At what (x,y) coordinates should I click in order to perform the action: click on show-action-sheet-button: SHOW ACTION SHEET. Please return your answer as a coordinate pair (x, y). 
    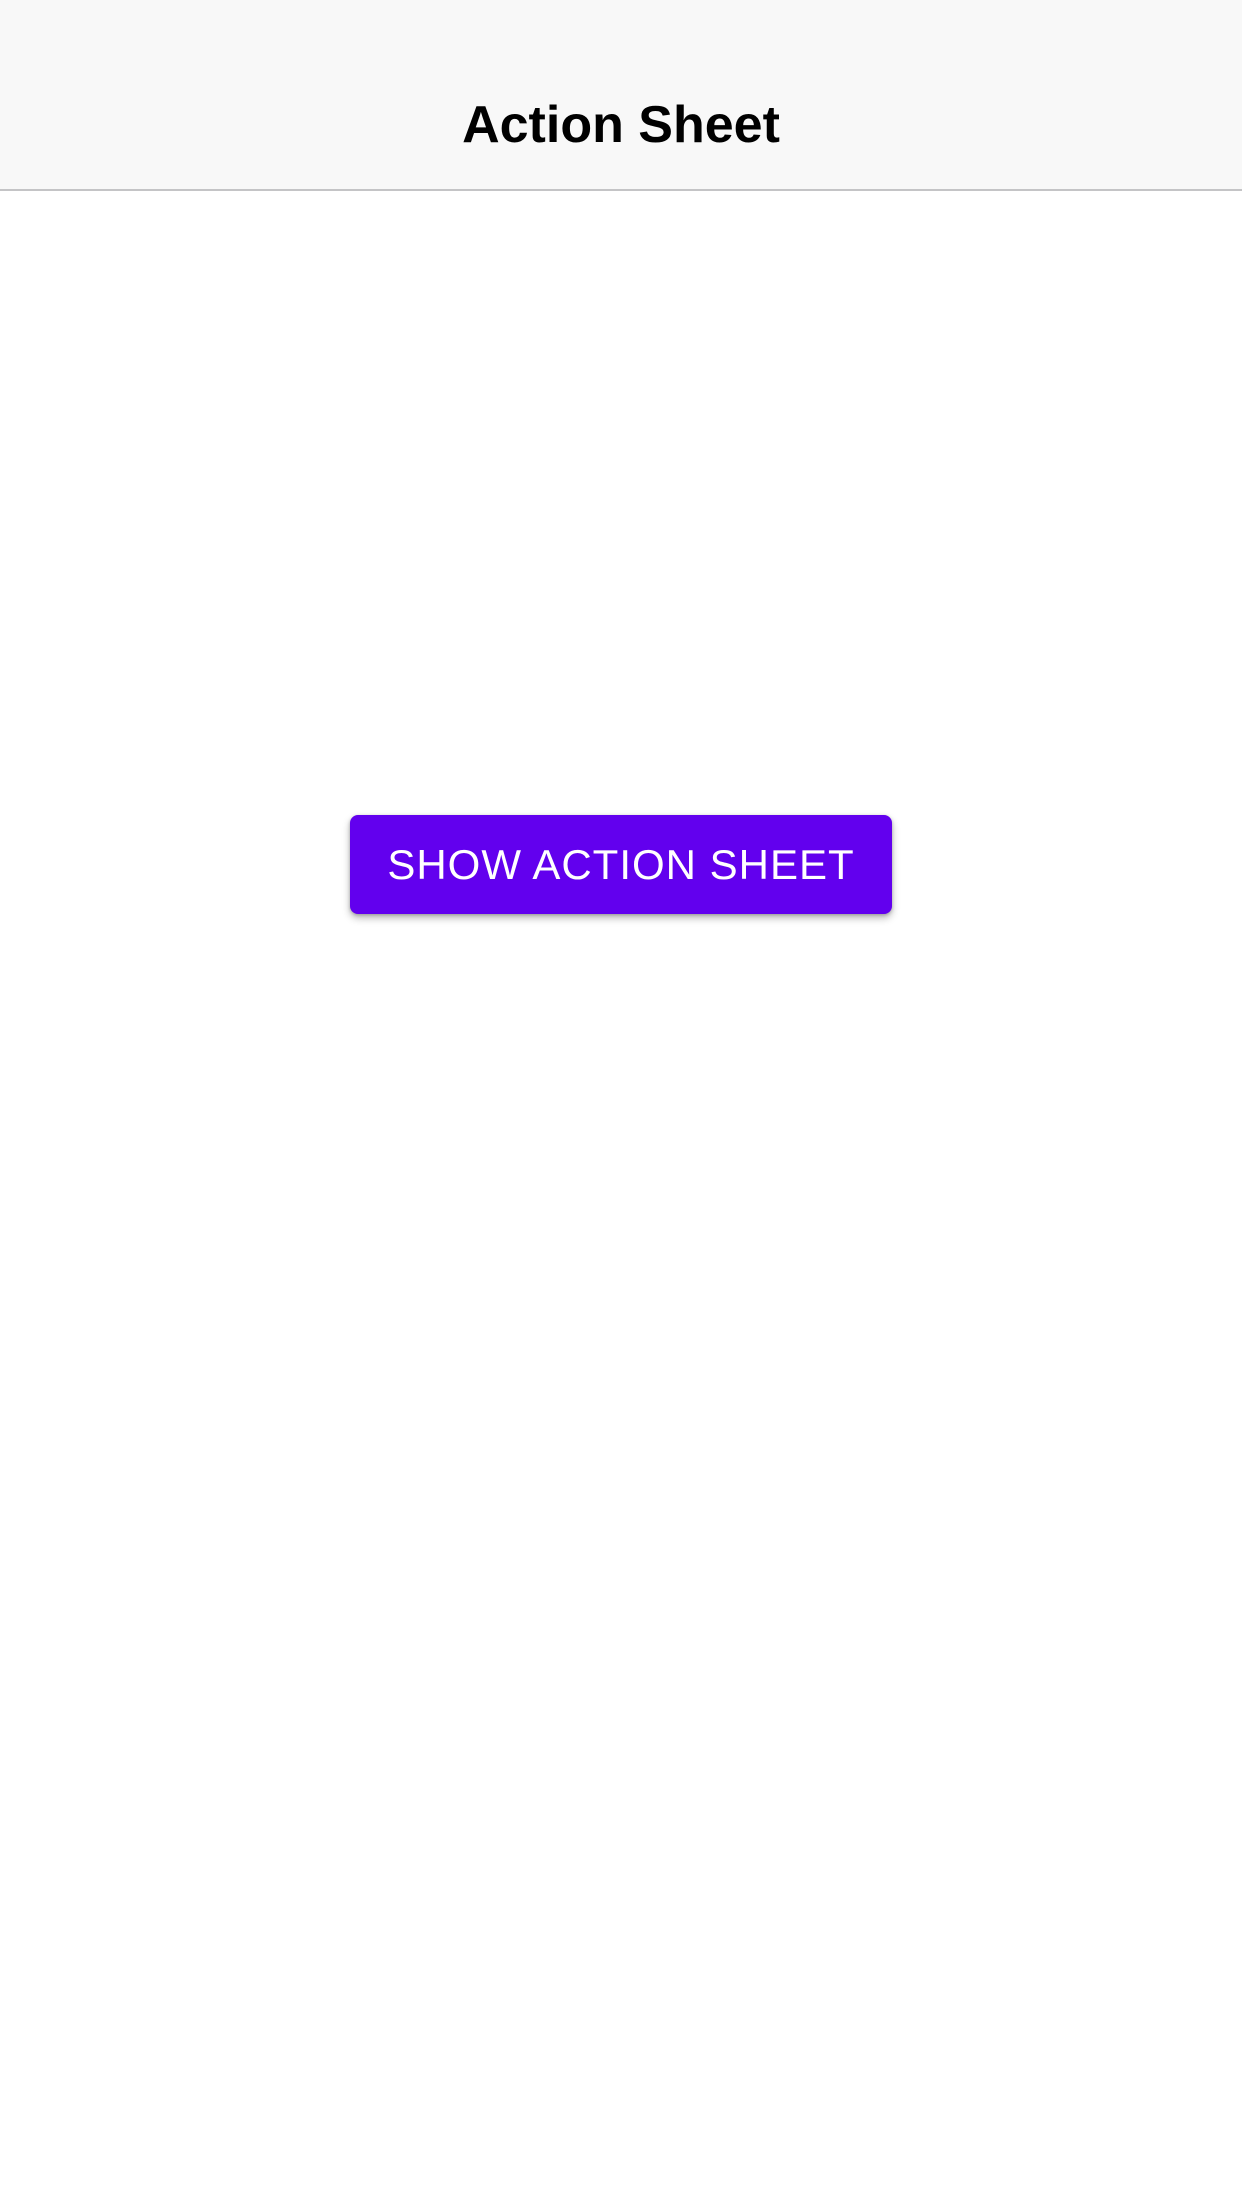
    Looking at the image, I should click on (621, 864).